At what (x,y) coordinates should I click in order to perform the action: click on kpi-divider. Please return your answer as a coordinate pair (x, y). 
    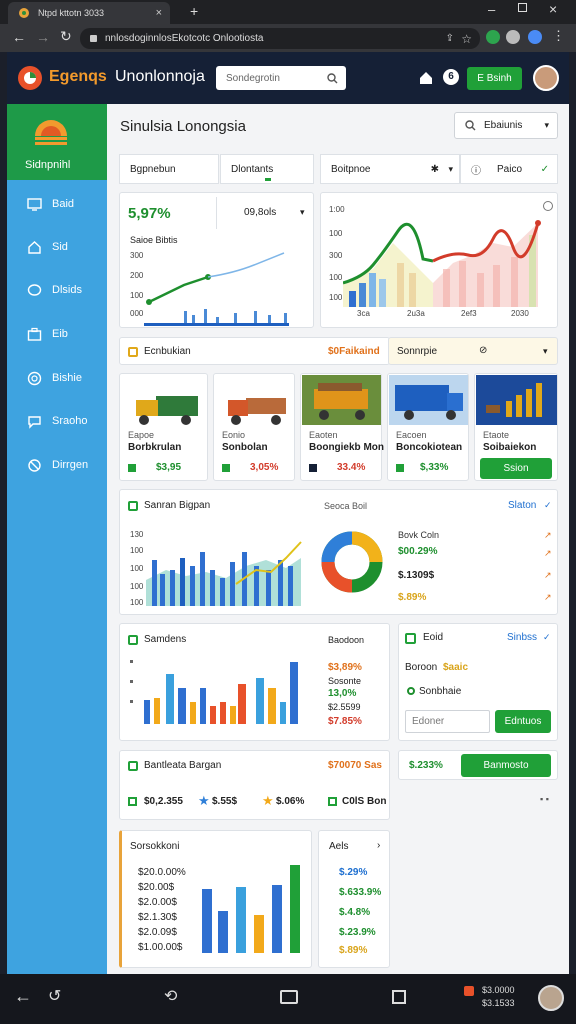
    Looking at the image, I should click on (216, 213).